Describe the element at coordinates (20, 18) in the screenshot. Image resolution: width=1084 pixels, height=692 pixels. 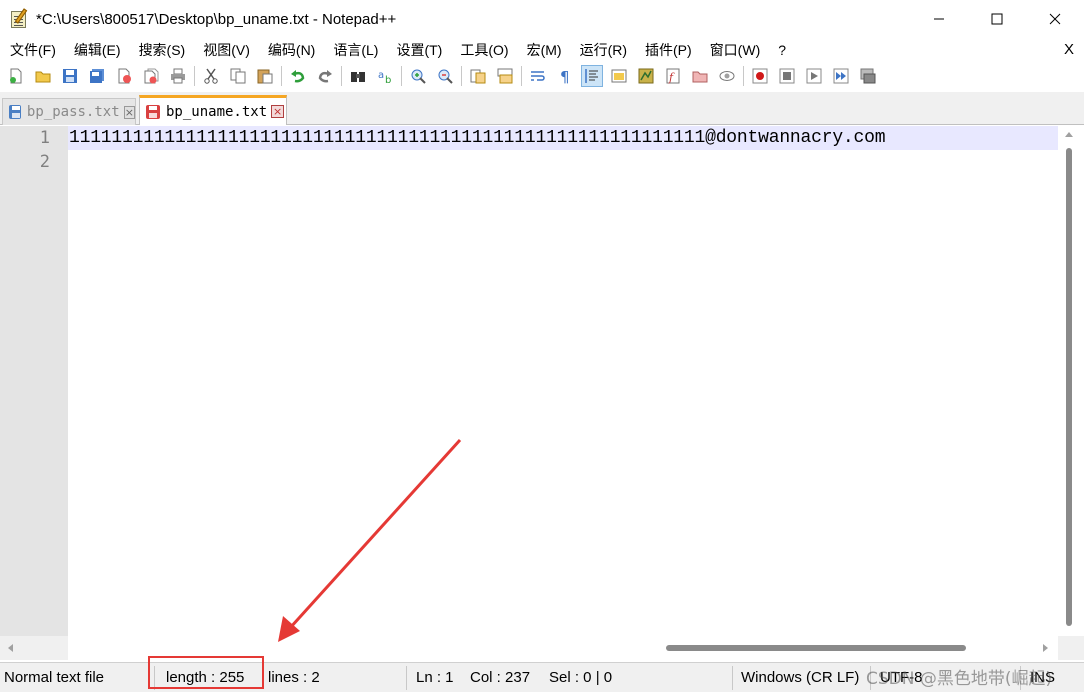
I see `notepad-plus-plus-icon` at that location.